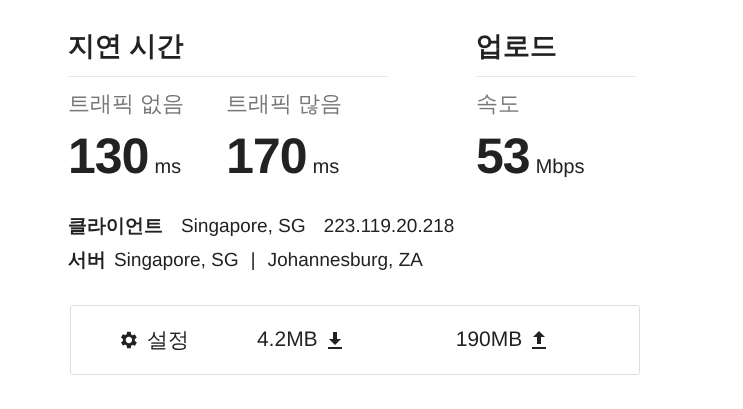 This screenshot has width=743, height=409. Describe the element at coordinates (87, 261) in the screenshot. I see `server-label: 서버` at that location.